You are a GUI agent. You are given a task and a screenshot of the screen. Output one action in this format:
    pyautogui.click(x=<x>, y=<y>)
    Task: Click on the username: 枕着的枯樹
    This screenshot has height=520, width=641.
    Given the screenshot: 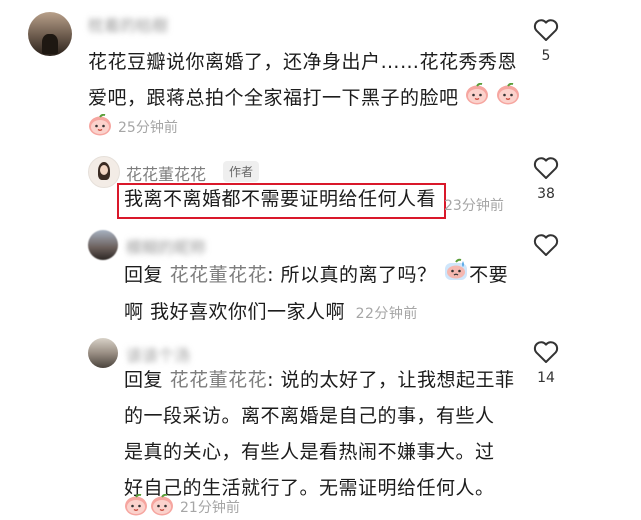 What is the action you would take?
    pyautogui.click(x=128, y=24)
    